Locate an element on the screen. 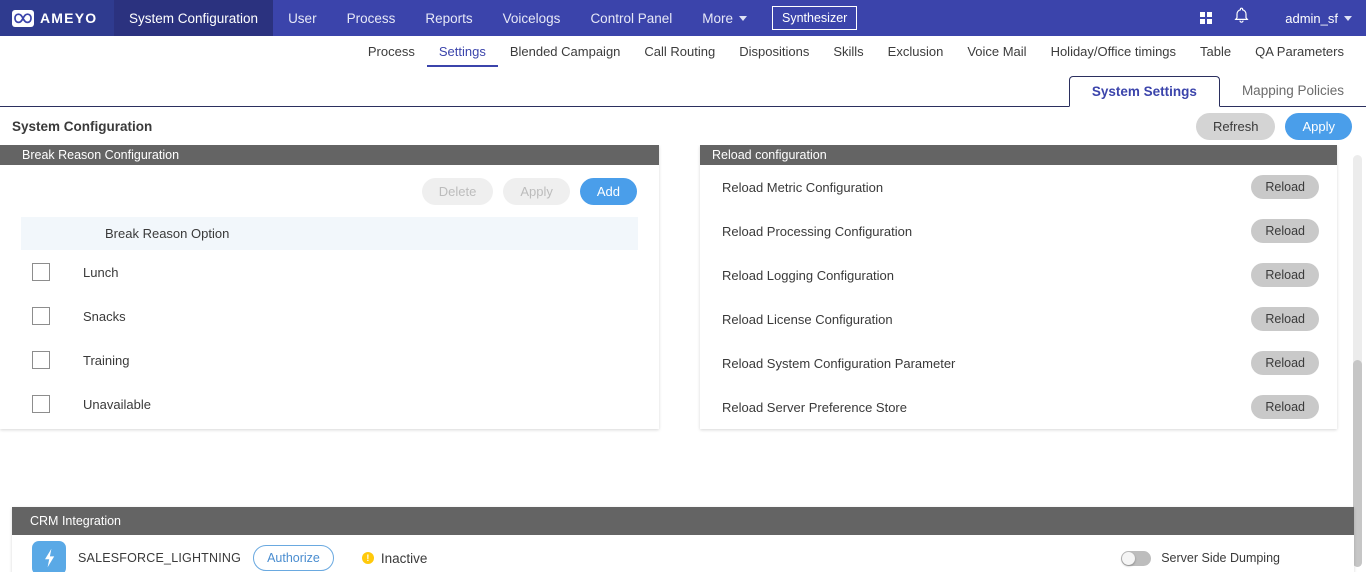 The height and width of the screenshot is (572, 1366). break-reason-label: Snacks is located at coordinates (104, 316).